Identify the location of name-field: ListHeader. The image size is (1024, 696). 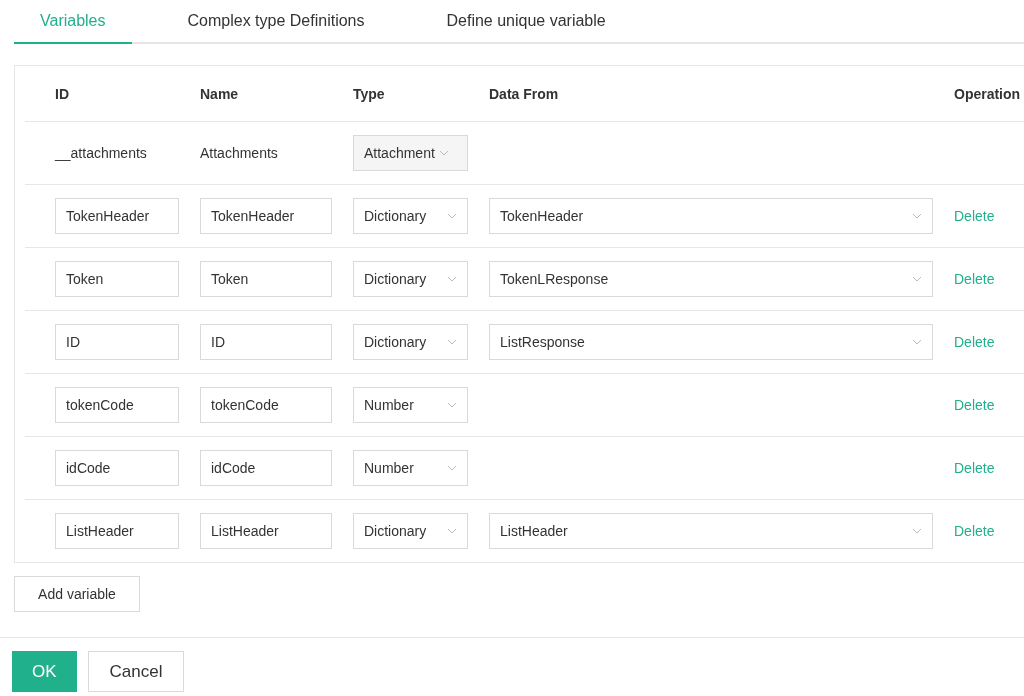
(266, 531).